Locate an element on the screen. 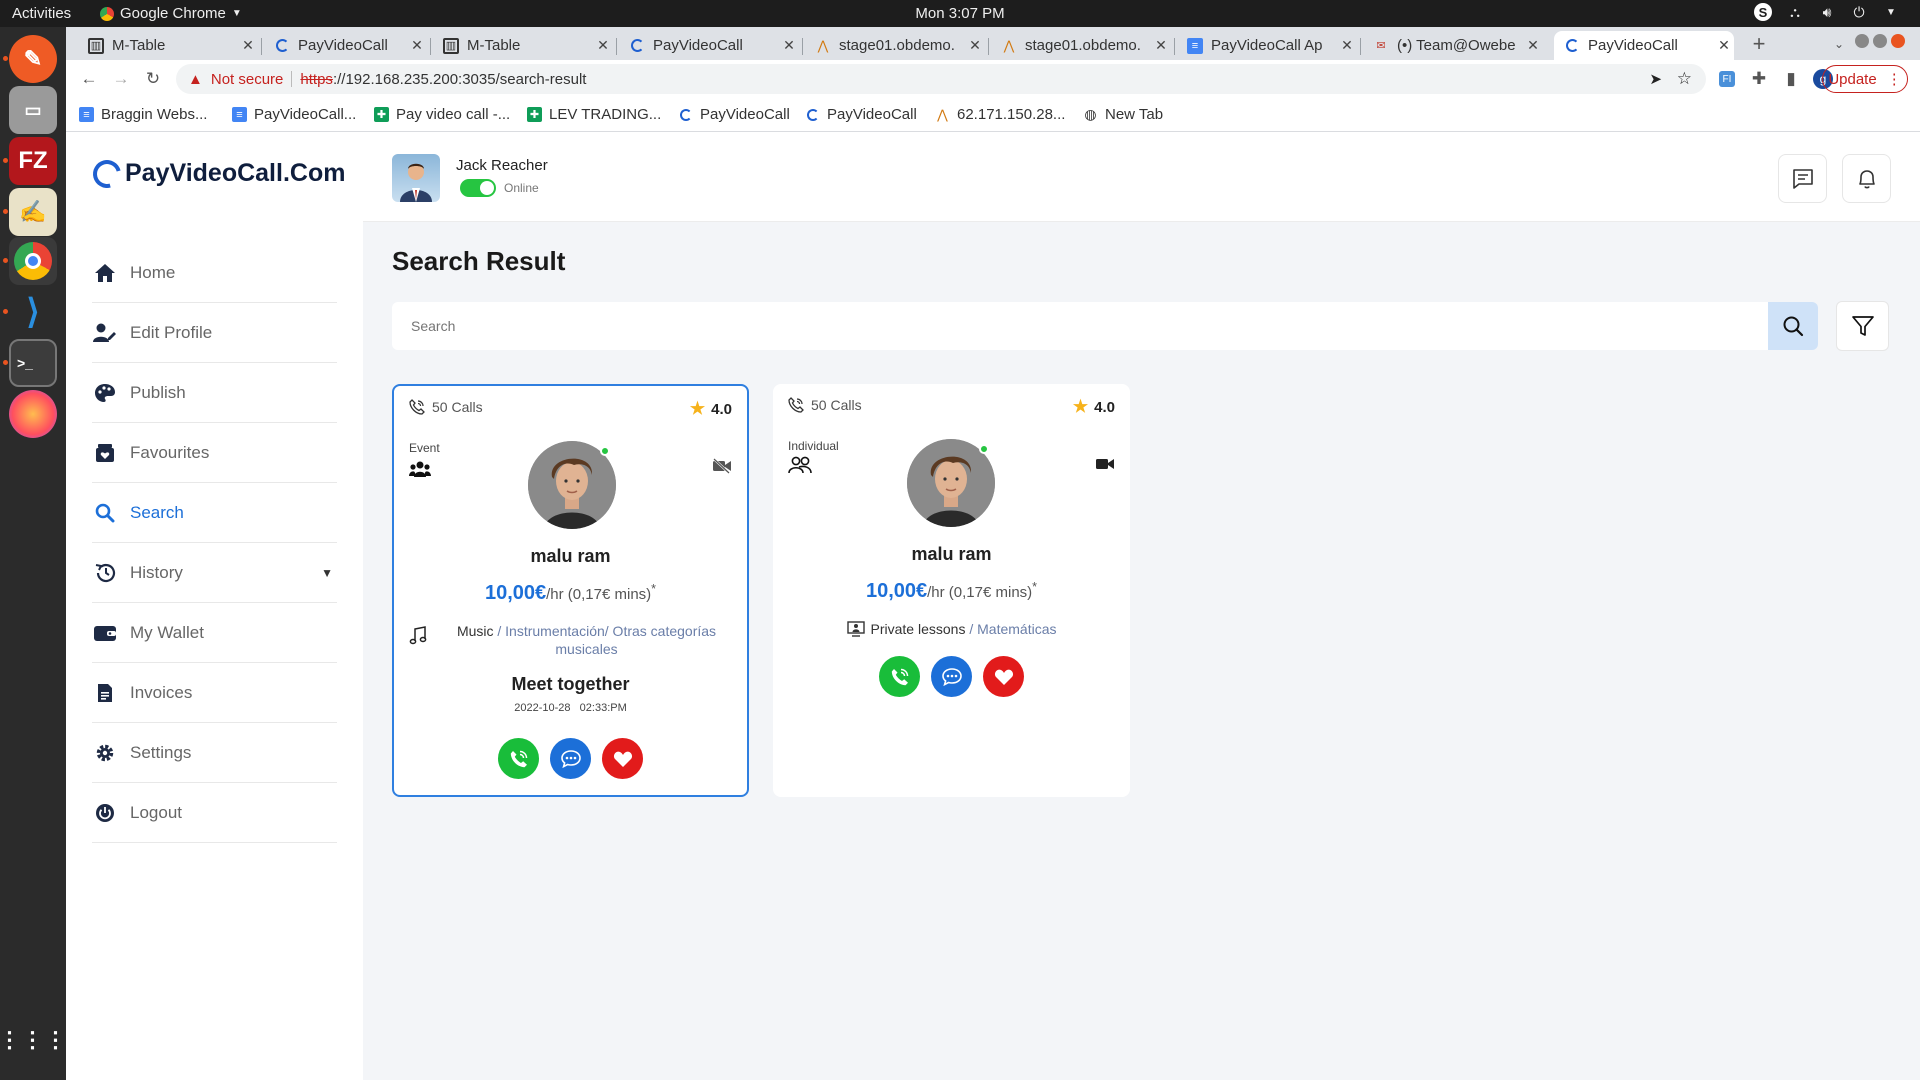 This screenshot has height=1080, width=1920. user-status-label: Online is located at coordinates (521, 188).